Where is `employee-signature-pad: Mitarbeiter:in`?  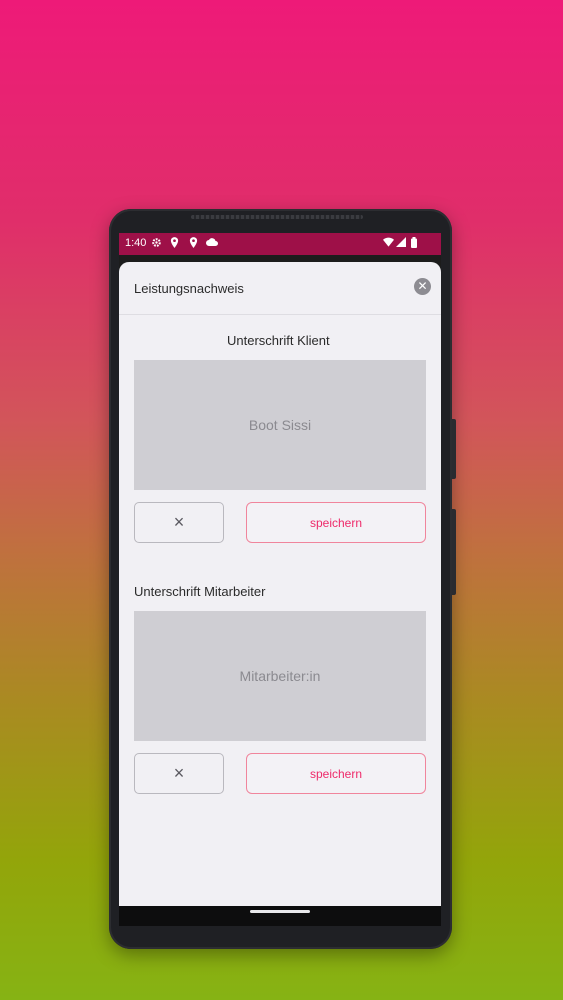 employee-signature-pad: Mitarbeiter:in is located at coordinates (280, 676).